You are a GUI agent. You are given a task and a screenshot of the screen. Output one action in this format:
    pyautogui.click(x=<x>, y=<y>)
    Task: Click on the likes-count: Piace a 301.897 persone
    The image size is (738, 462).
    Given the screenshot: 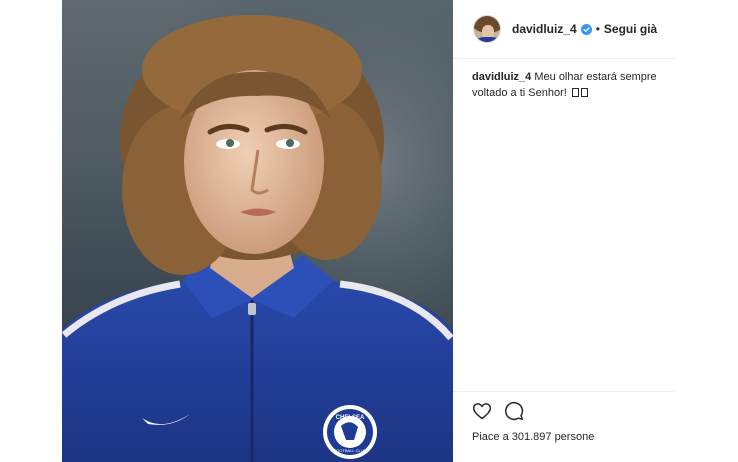 What is the action you would take?
    pyautogui.click(x=573, y=437)
    